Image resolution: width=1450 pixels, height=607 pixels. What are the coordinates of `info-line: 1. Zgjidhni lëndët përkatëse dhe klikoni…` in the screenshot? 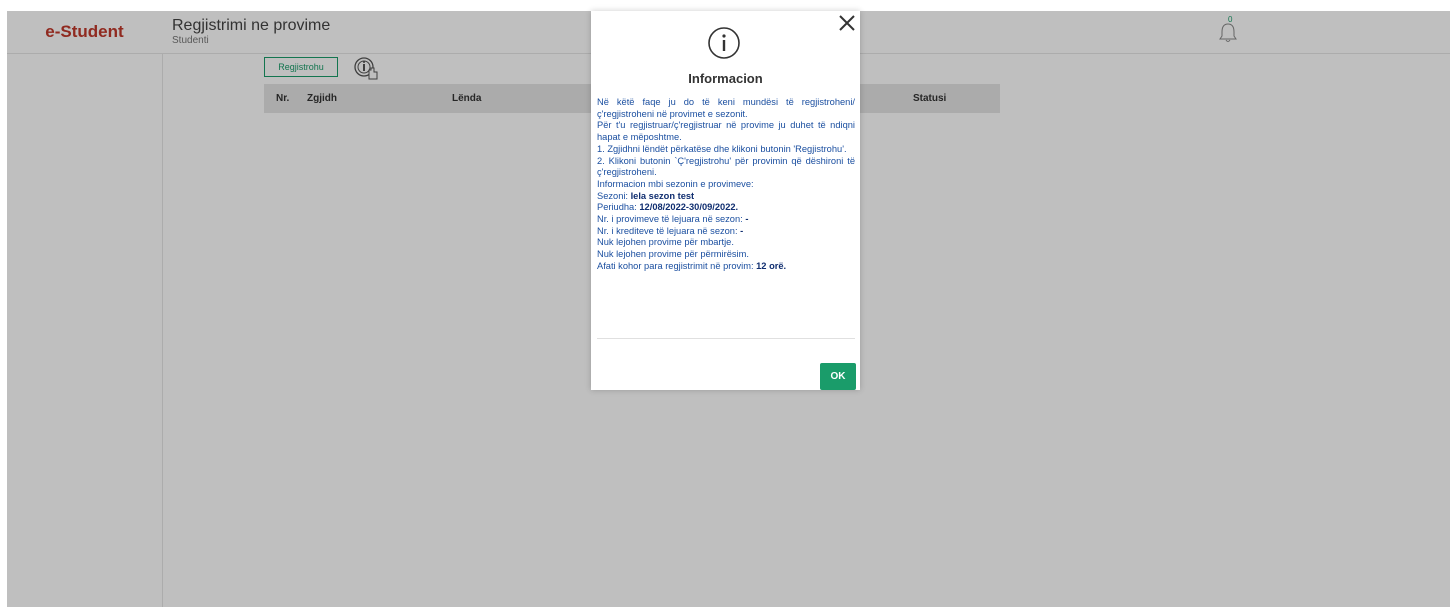 It's located at (722, 148).